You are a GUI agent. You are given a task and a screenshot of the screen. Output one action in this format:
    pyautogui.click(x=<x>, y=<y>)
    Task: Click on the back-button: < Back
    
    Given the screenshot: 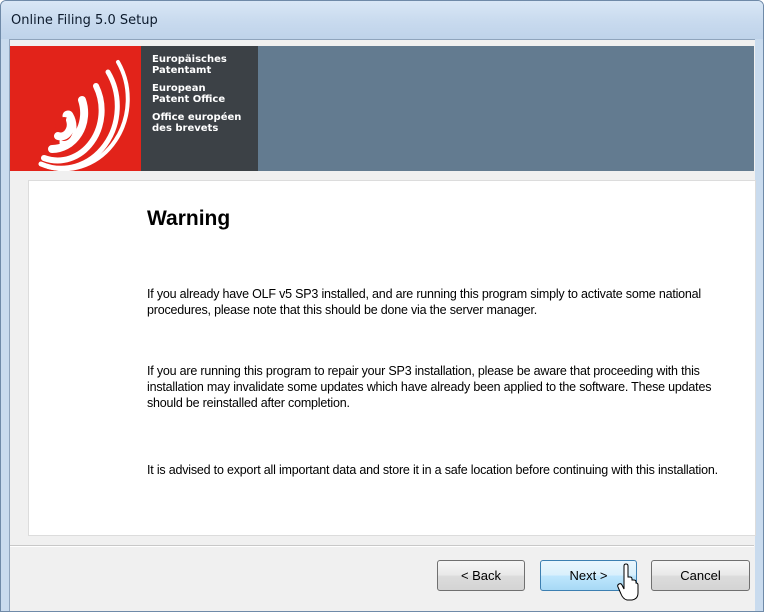 What is the action you would take?
    pyautogui.click(x=481, y=575)
    